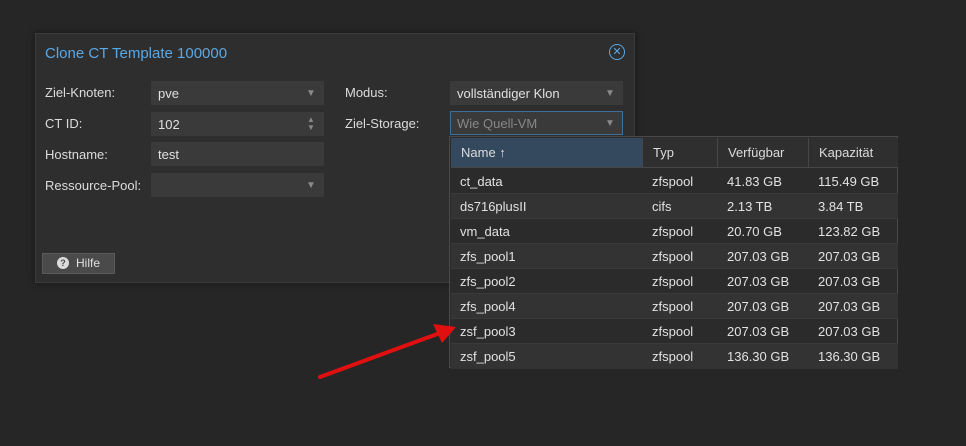 Image resolution: width=966 pixels, height=446 pixels. What do you see at coordinates (853, 152) in the screenshot?
I see `column-kapazitaet: Kapazität` at bounding box center [853, 152].